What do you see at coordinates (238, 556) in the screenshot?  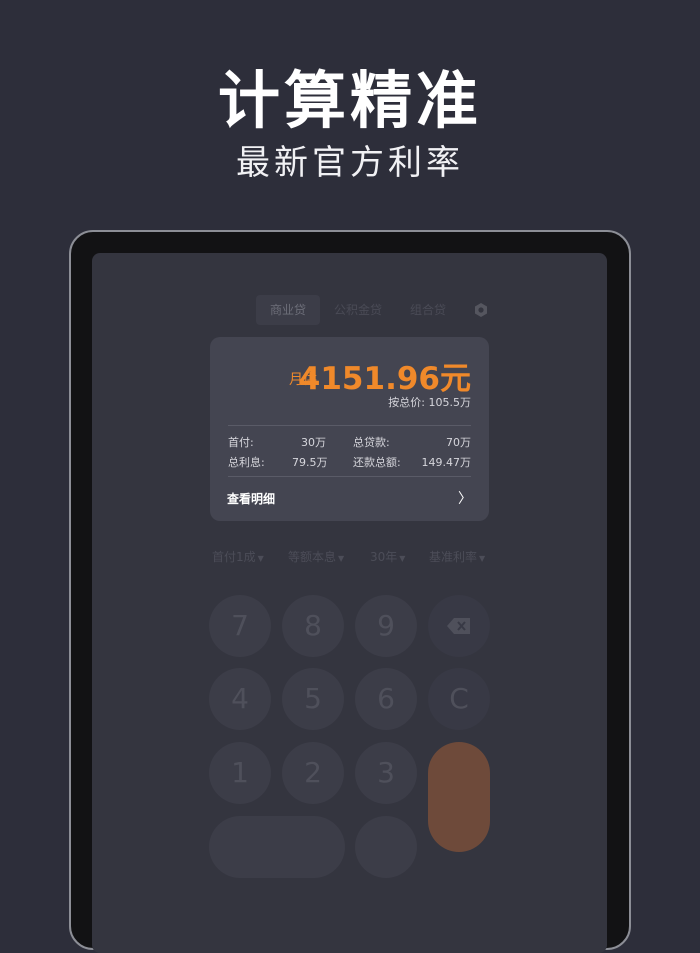 I see `option-down-payment: 首付1成 ▼` at bounding box center [238, 556].